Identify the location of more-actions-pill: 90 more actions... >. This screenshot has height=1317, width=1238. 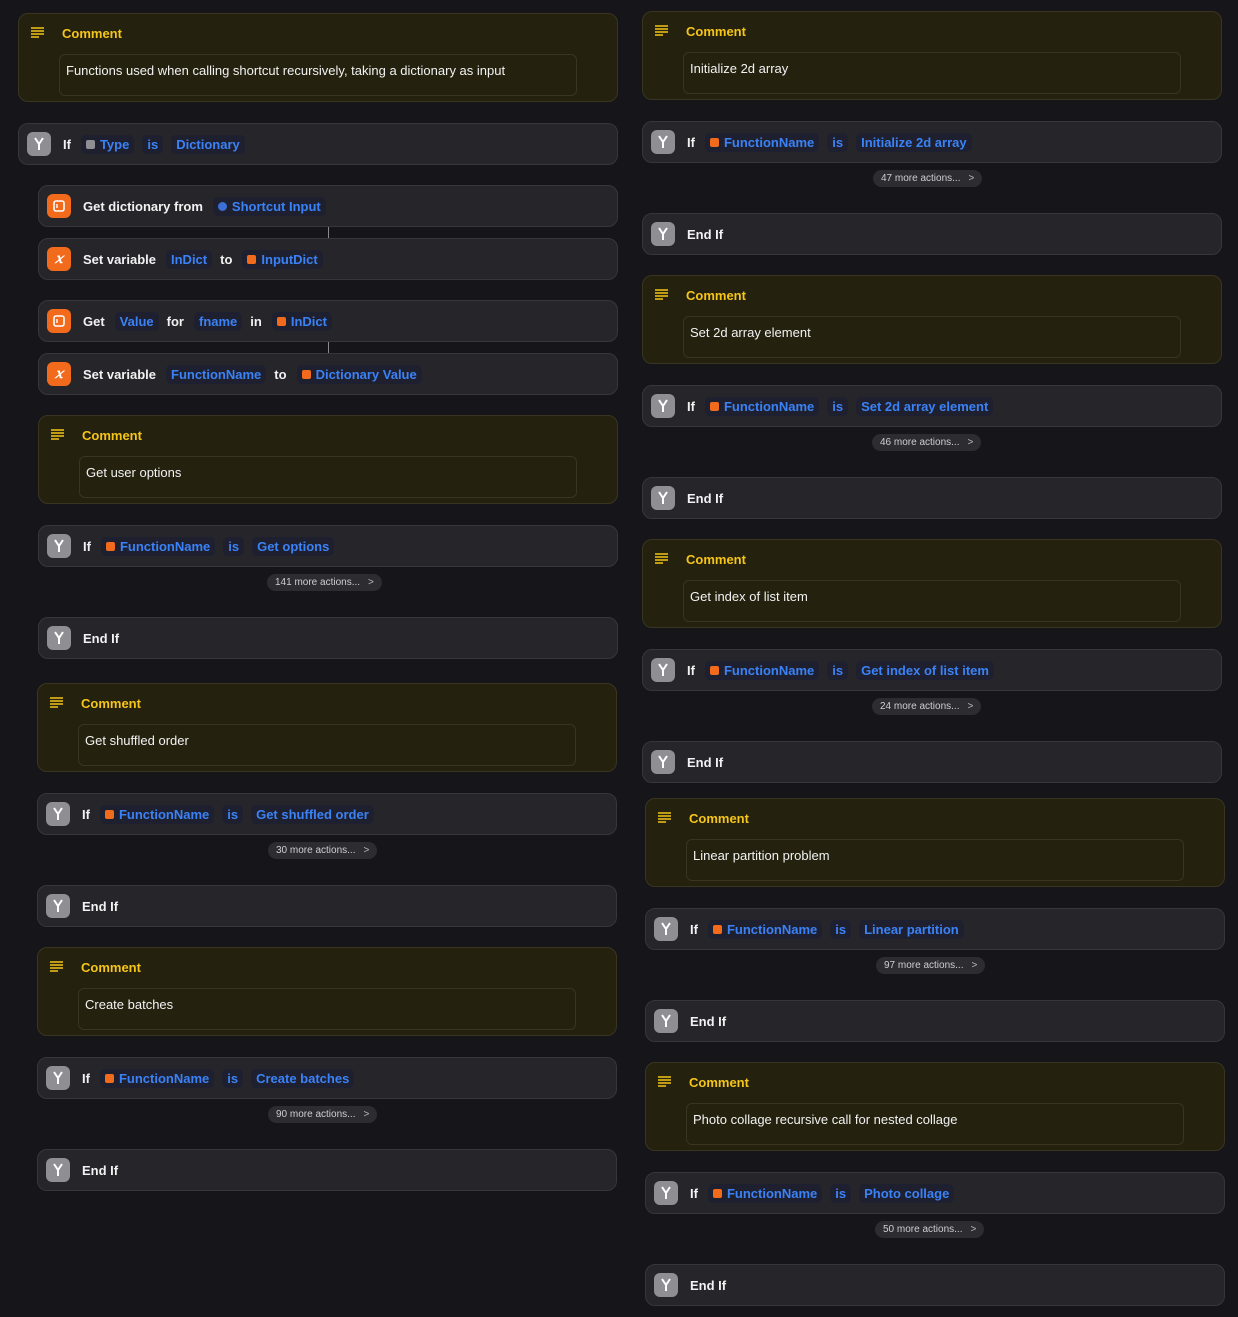
(323, 1114).